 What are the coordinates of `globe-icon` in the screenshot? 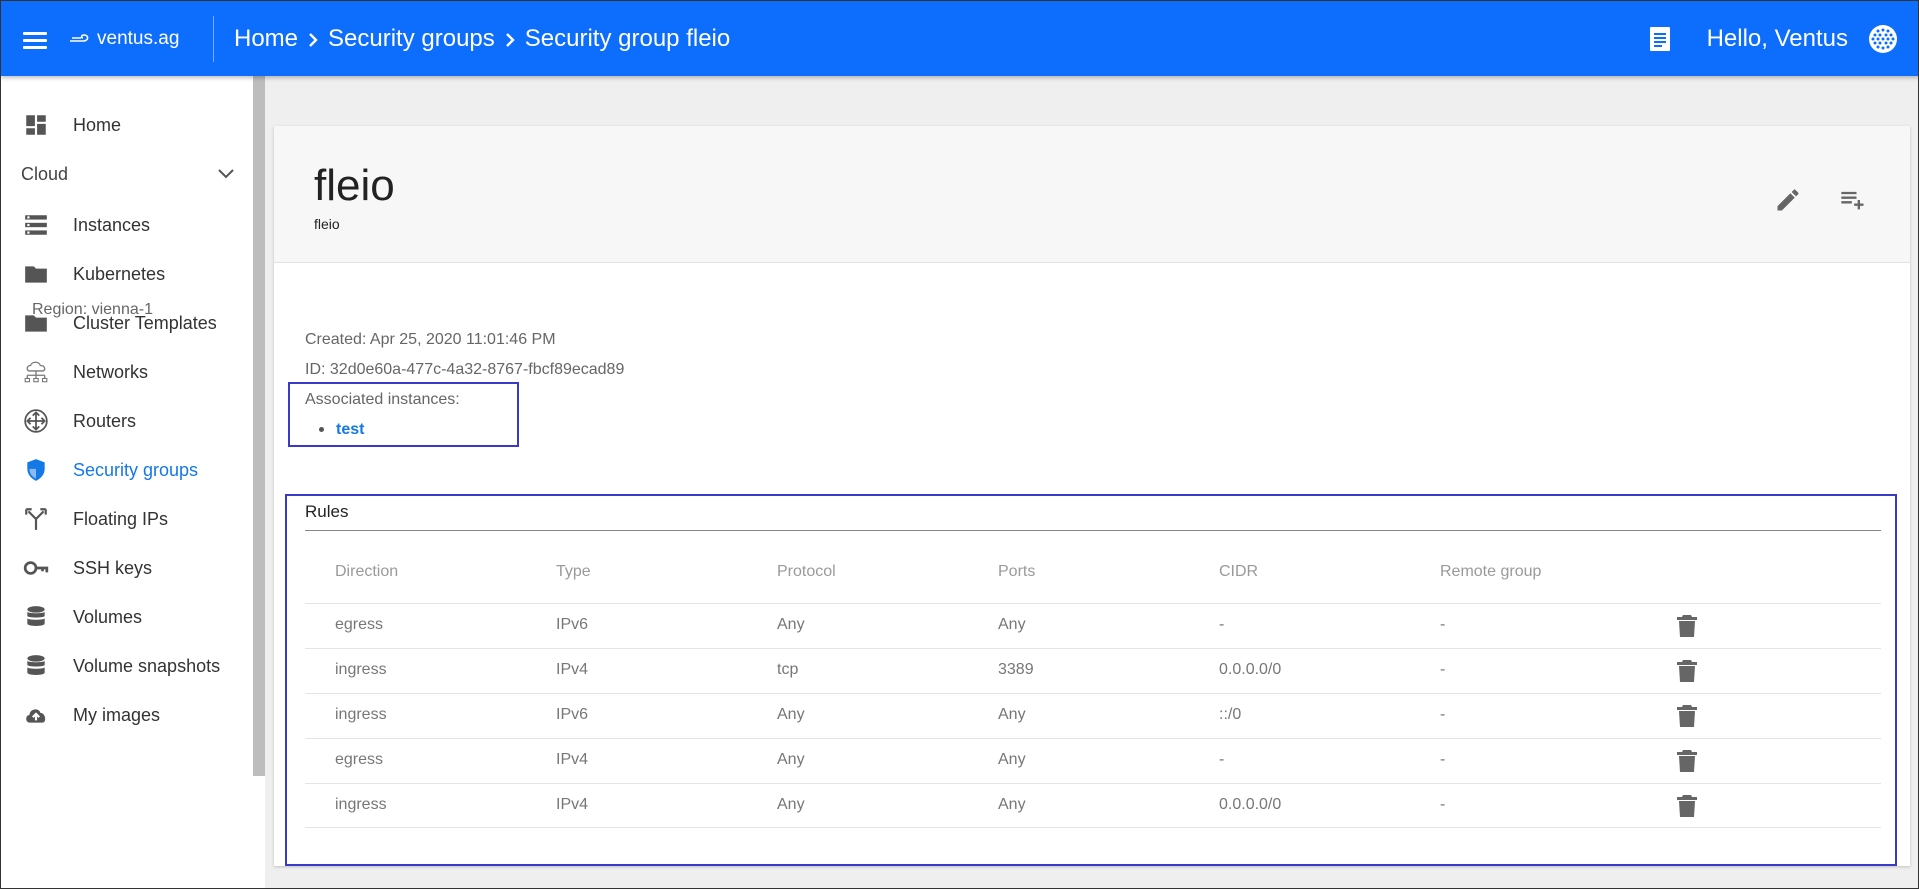 It's located at (1883, 39).